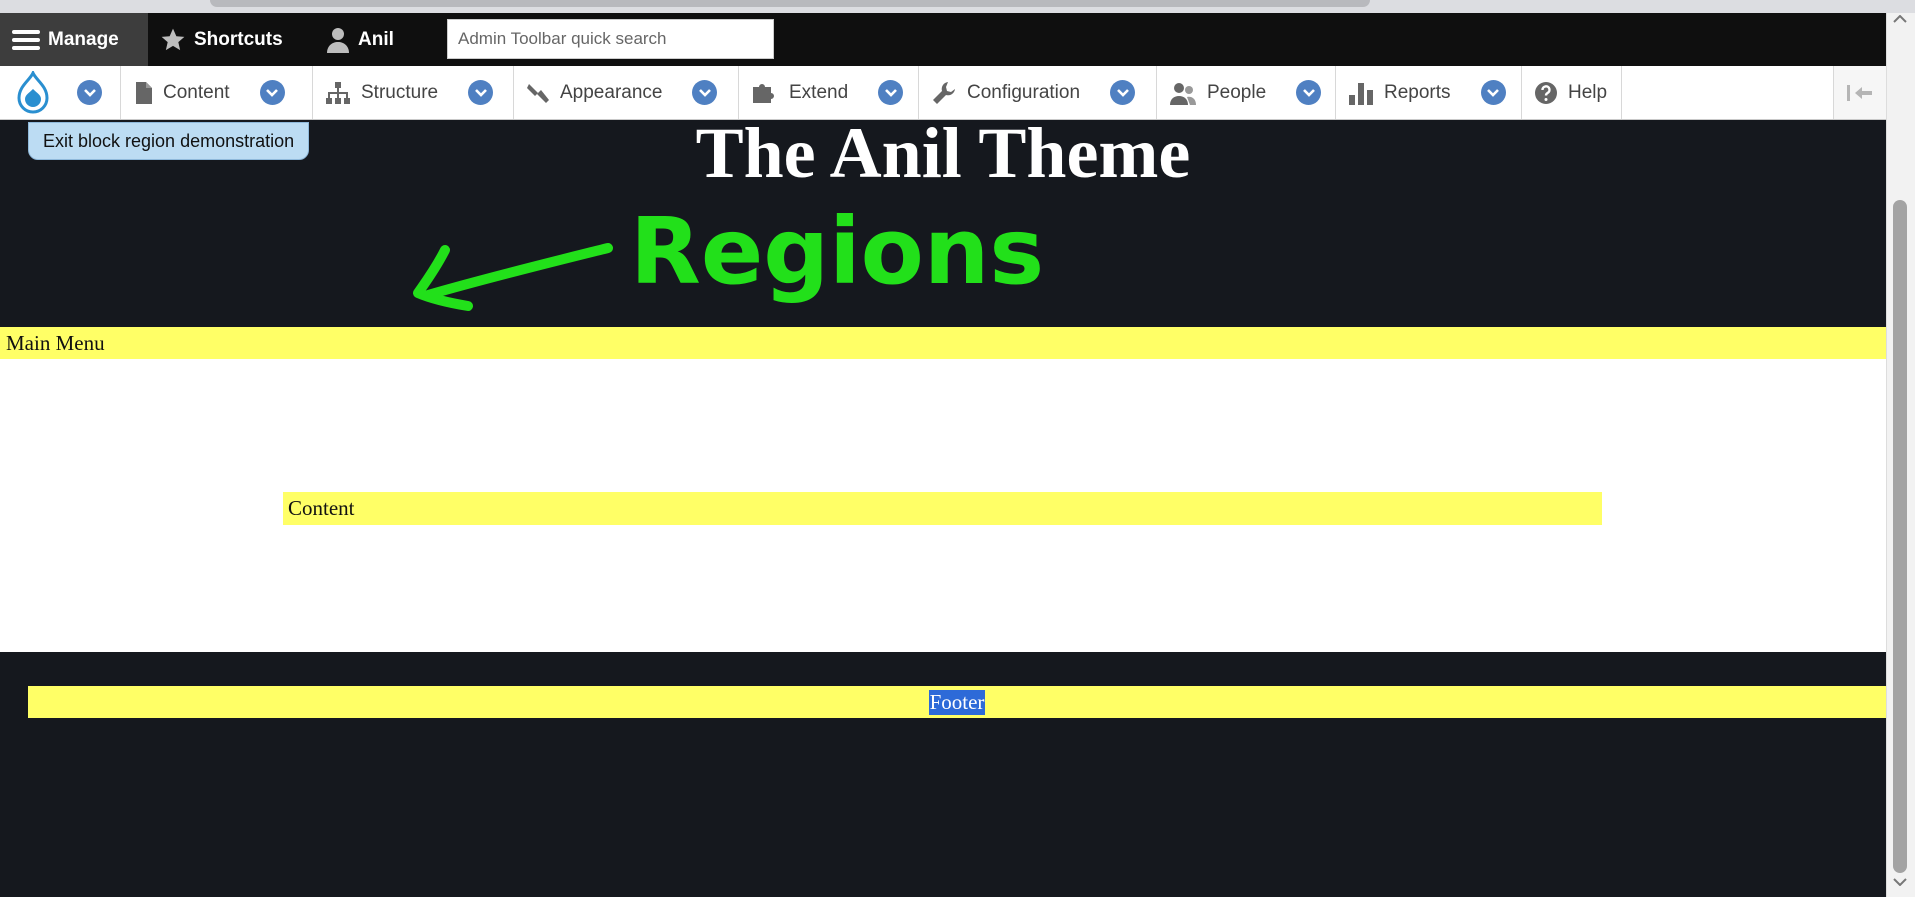 The image size is (1915, 897). Describe the element at coordinates (1417, 92) in the screenshot. I see `tray-item-label: Reports` at that location.